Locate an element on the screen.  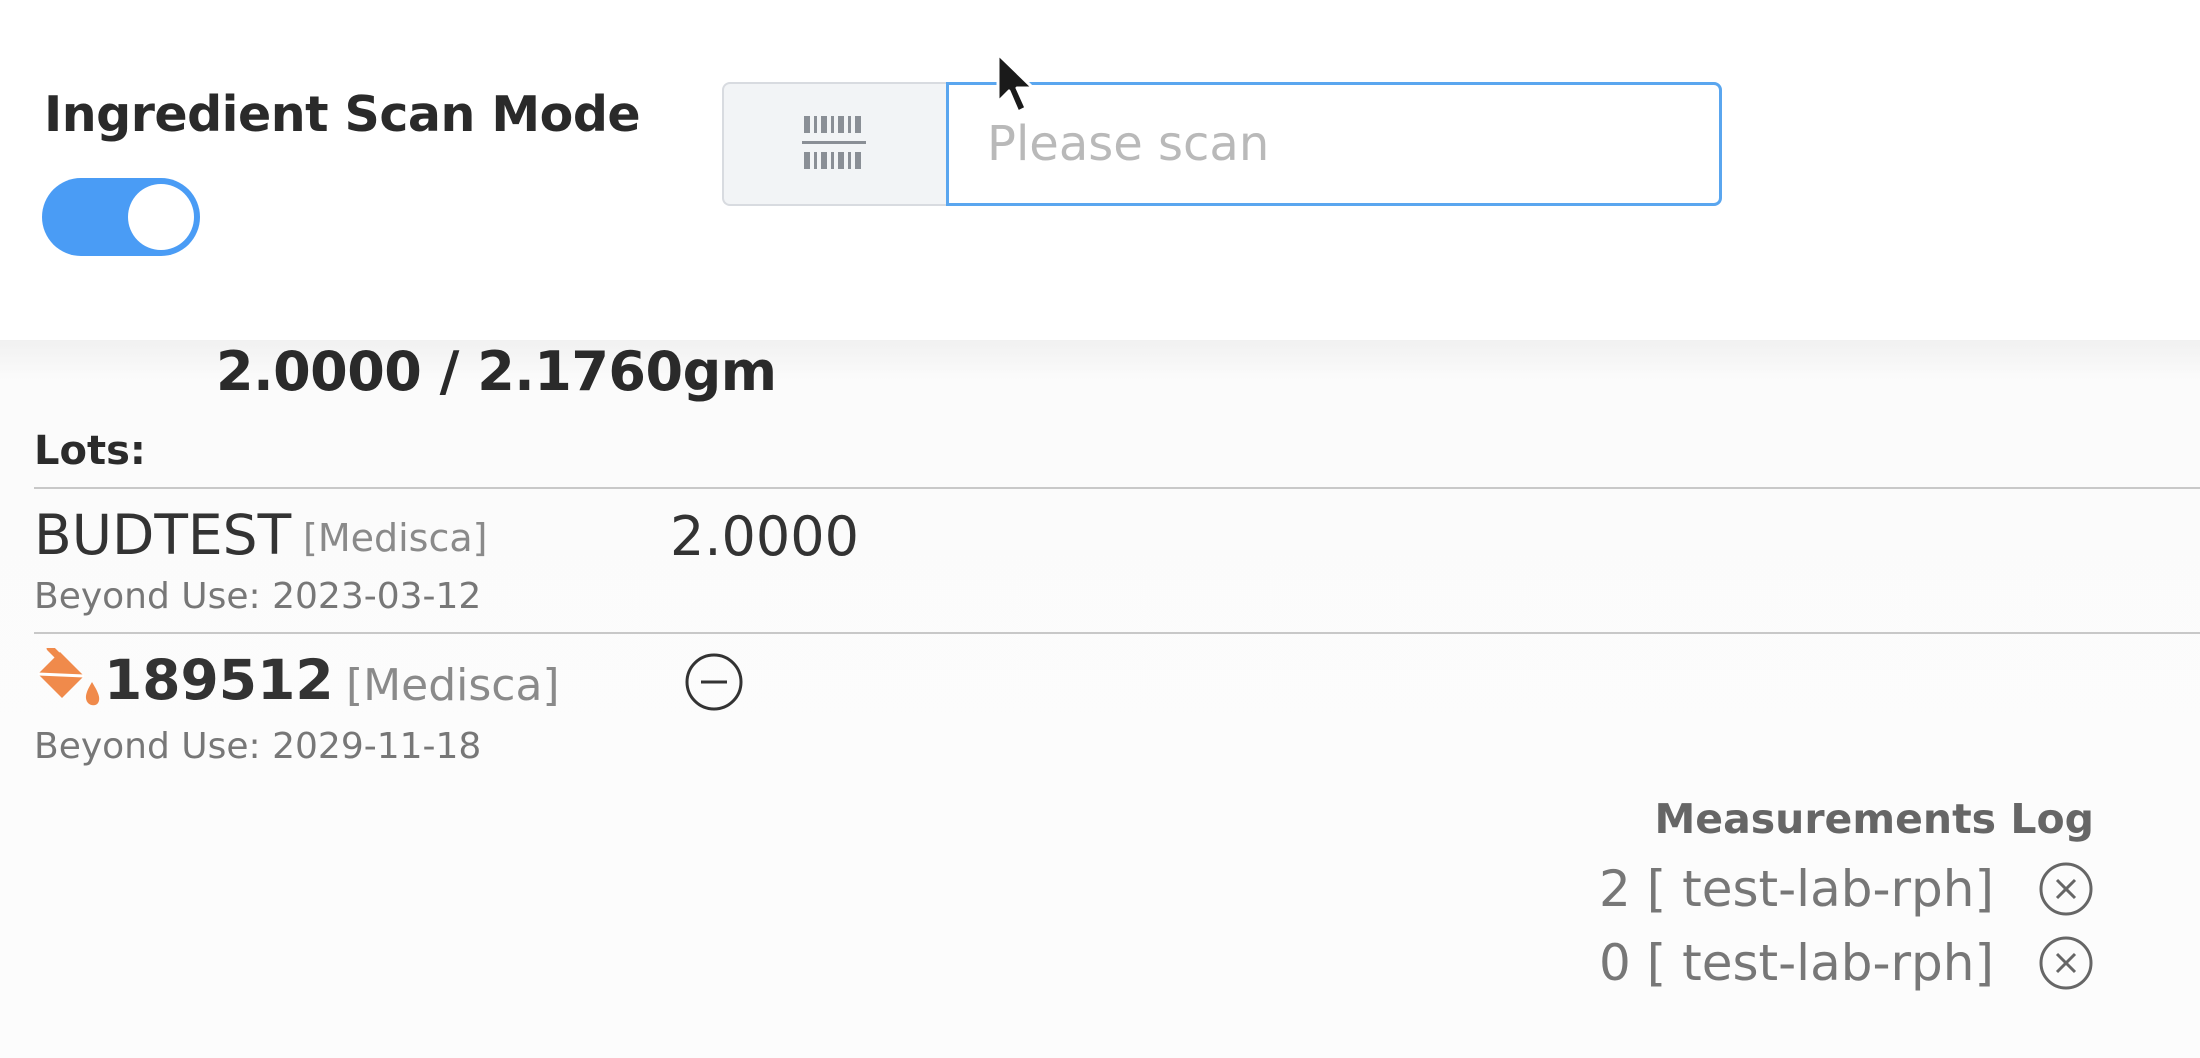
log-entry-text: 2 [ test-lab-rph] is located at coordinates (1796, 889).